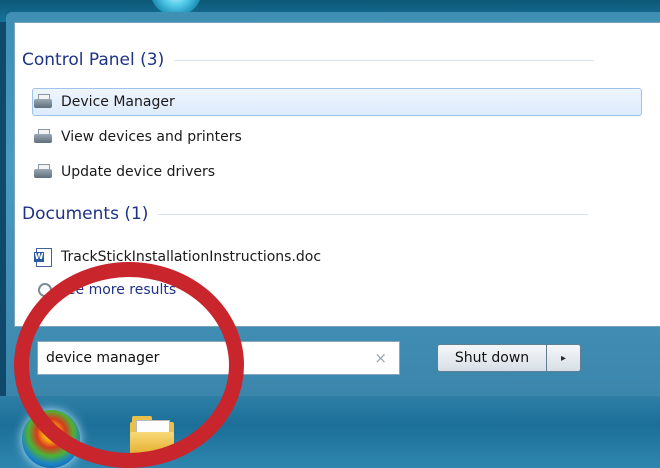 This screenshot has width=660, height=468. I want to click on documents-group-header: Documents (1), so click(305, 214).